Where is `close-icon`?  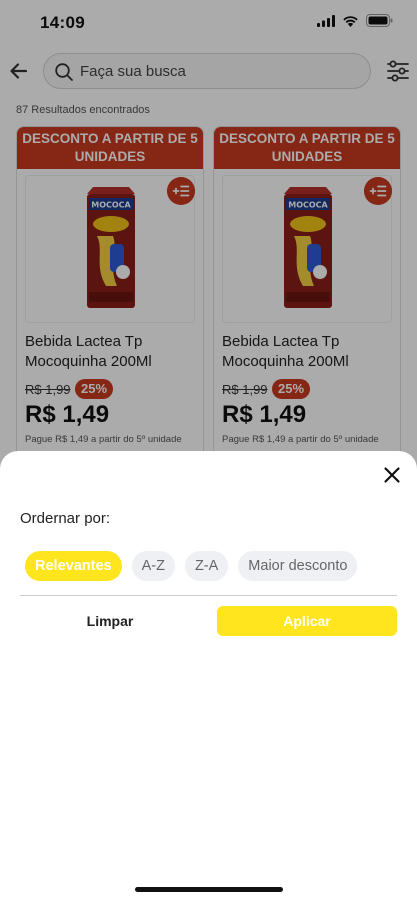 close-icon is located at coordinates (392, 475).